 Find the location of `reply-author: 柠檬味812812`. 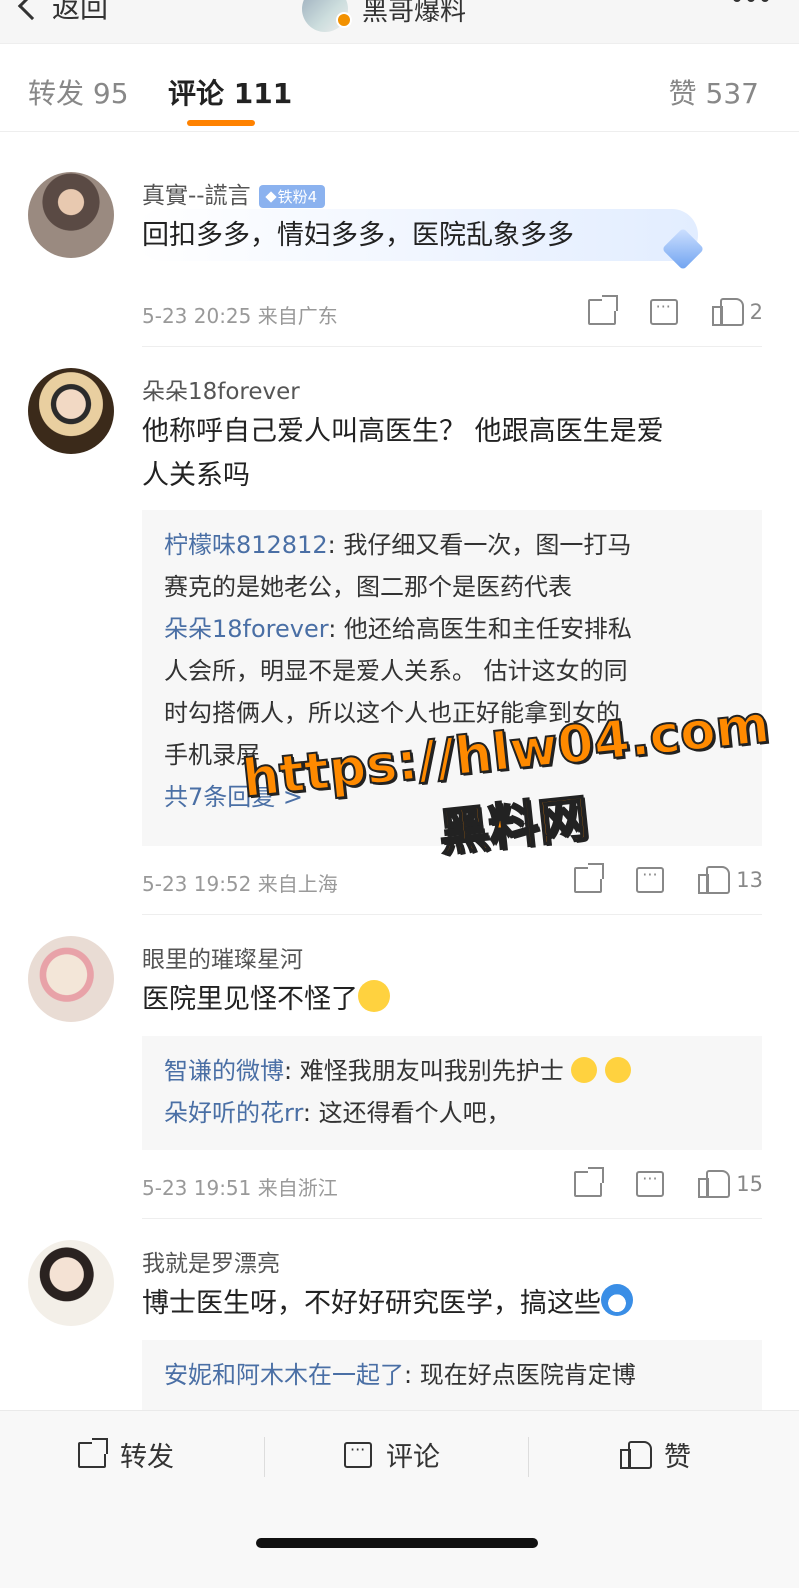

reply-author: 柠檬味812812 is located at coordinates (246, 545).